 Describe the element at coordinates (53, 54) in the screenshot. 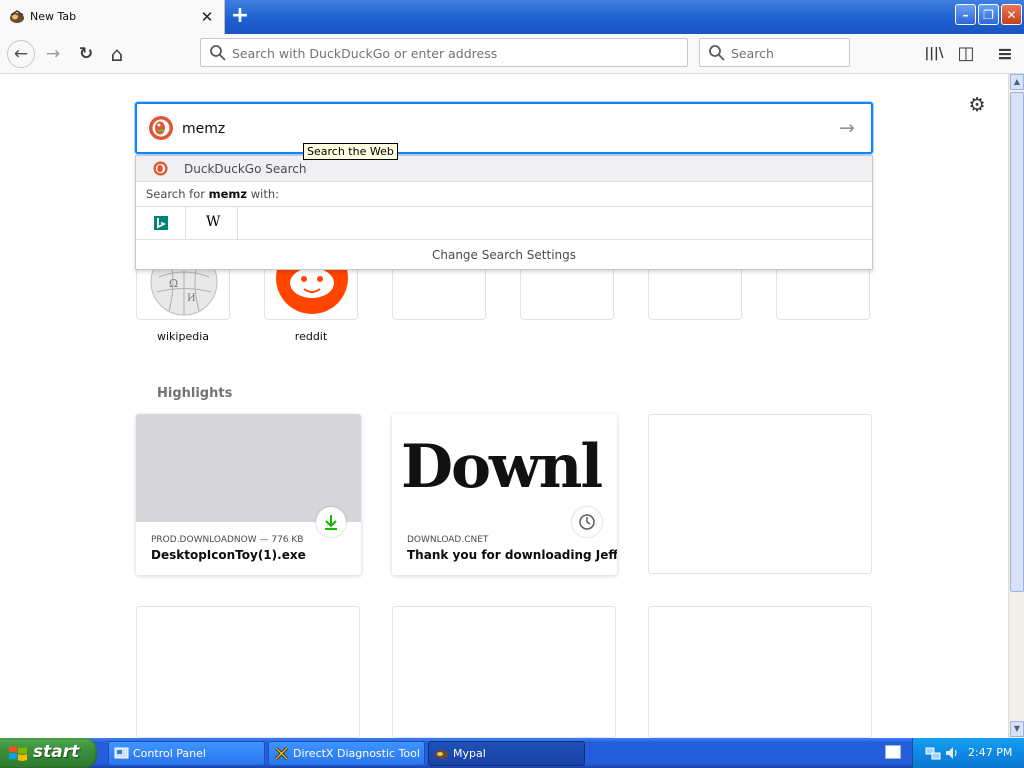

I see `forward-button: →` at that location.